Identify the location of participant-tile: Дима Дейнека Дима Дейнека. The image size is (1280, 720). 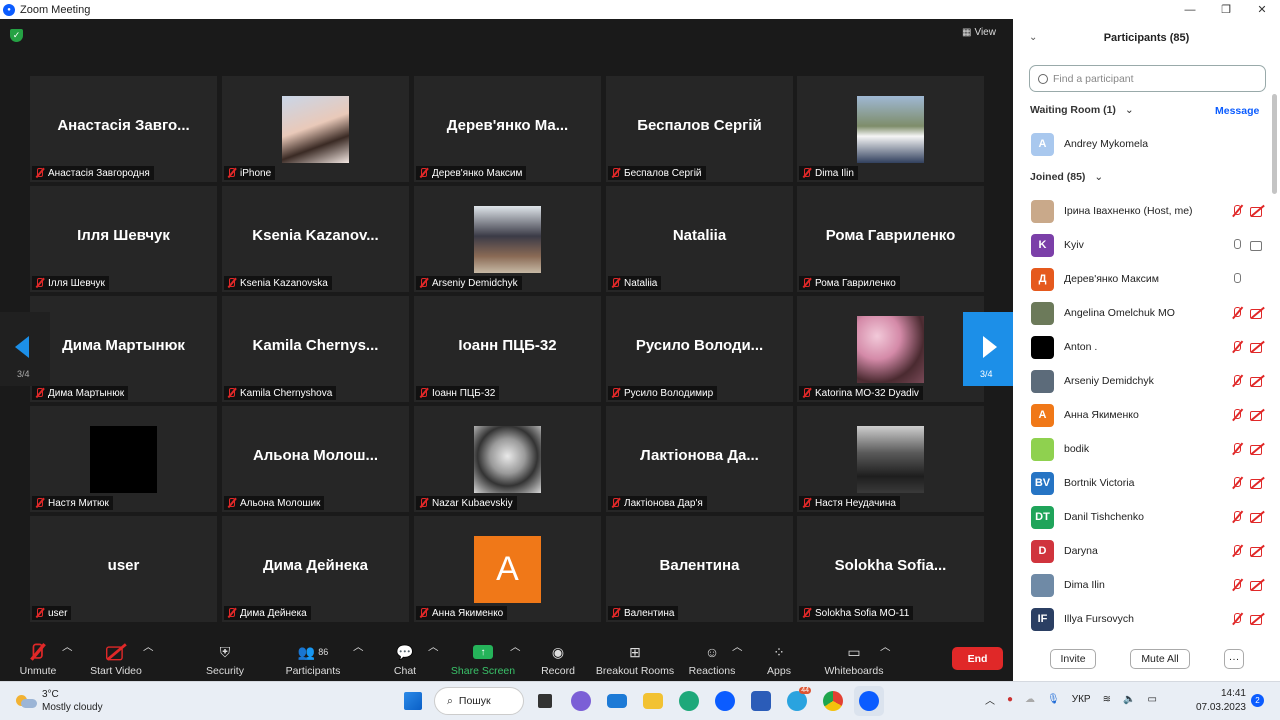
(315, 569).